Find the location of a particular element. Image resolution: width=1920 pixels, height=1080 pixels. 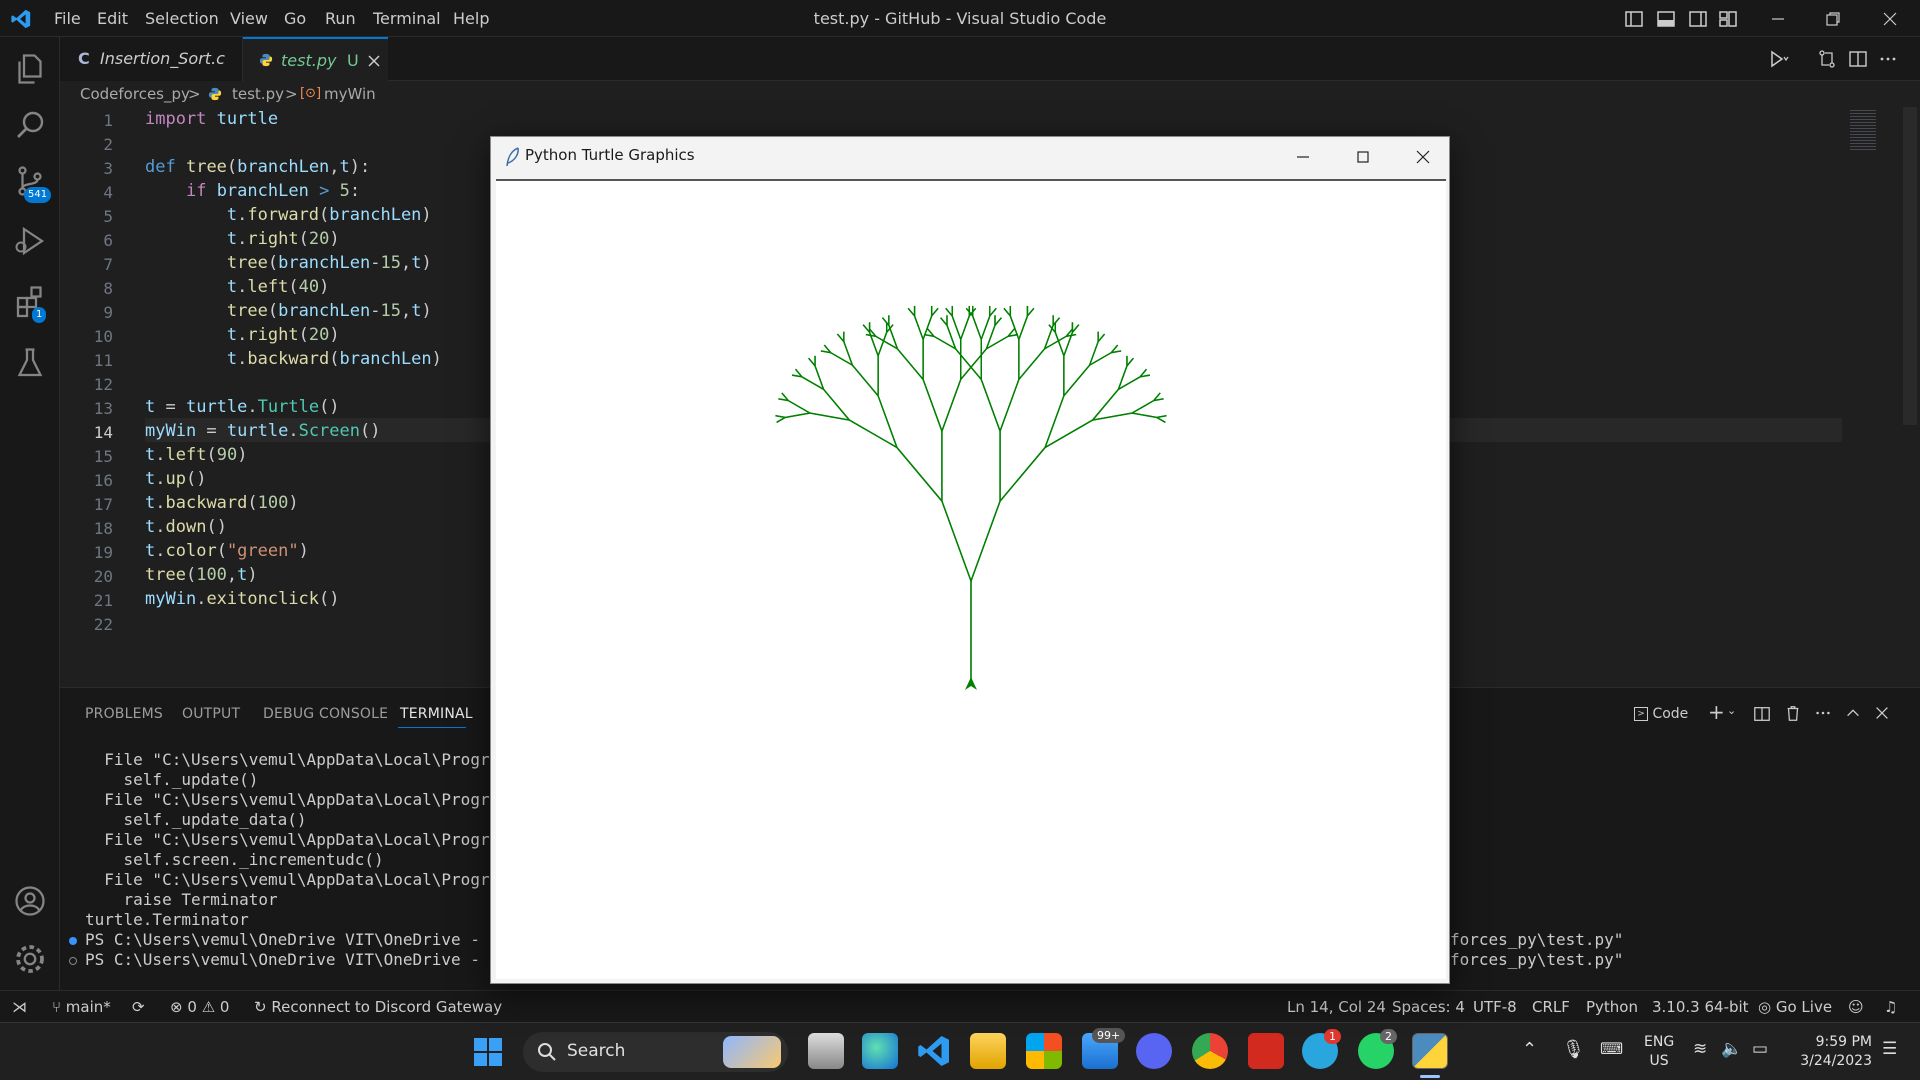

chrome-icon is located at coordinates (1210, 1051).